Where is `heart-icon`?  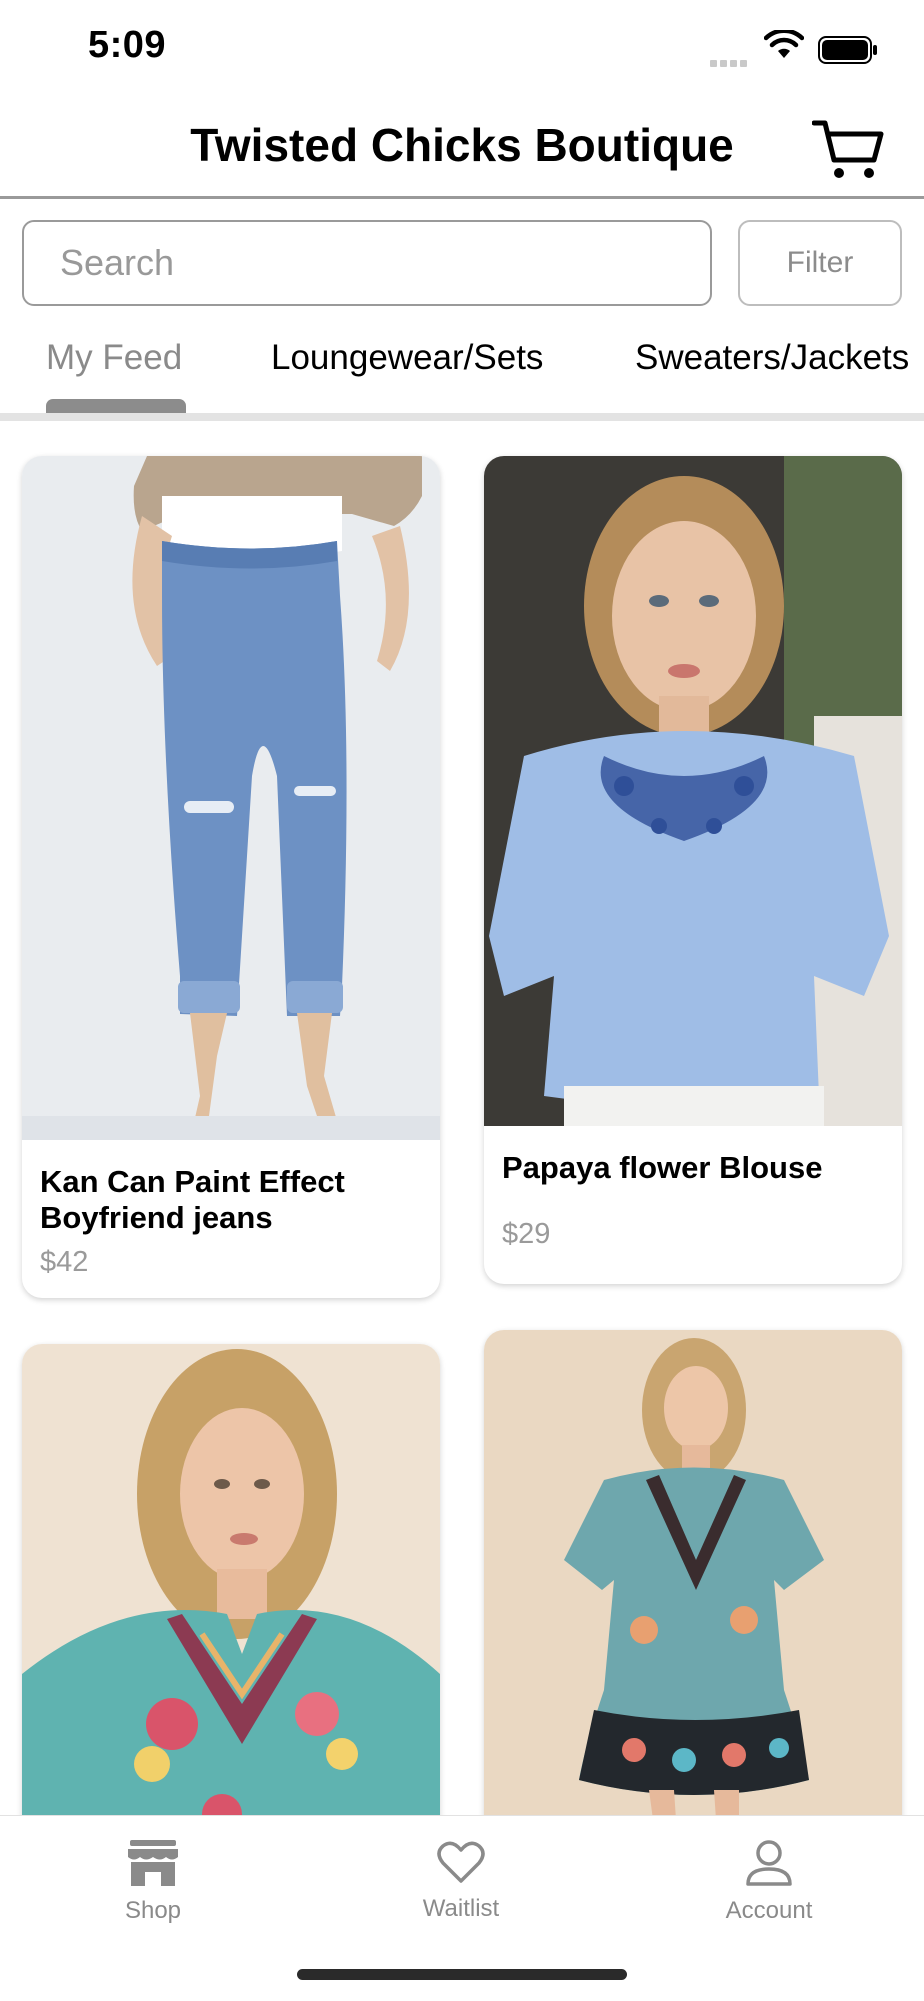 heart-icon is located at coordinates (461, 1862).